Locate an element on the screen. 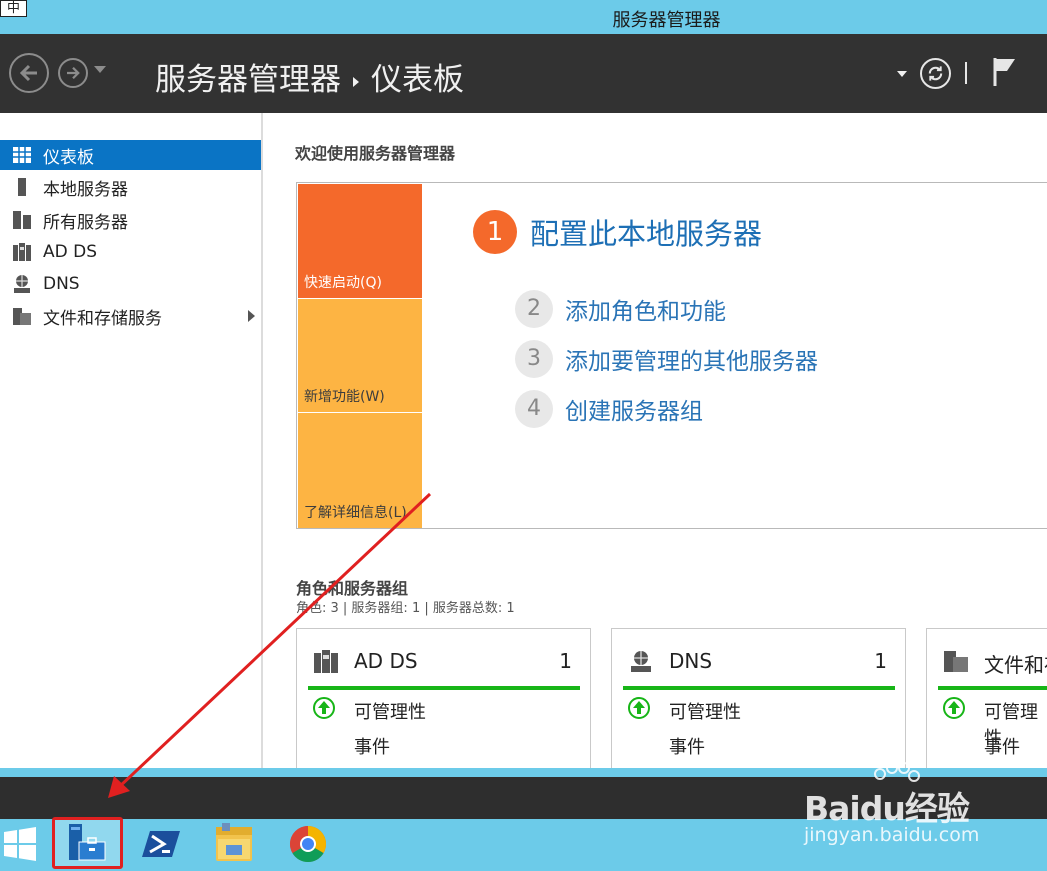 The width and height of the screenshot is (1047, 871). step-link: 配置此本地服务器 is located at coordinates (646, 232).